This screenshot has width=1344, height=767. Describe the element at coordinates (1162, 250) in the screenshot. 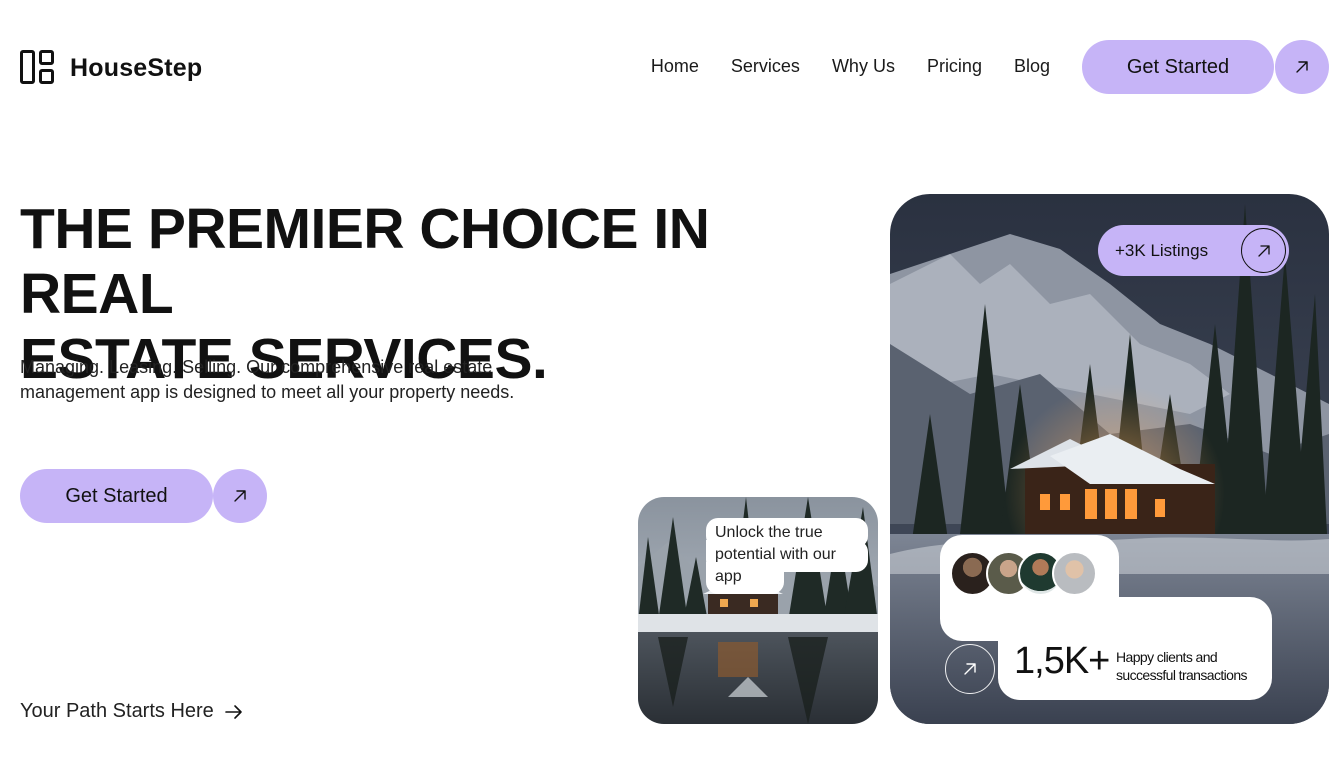

I see `listings-label: +3K Listings` at that location.